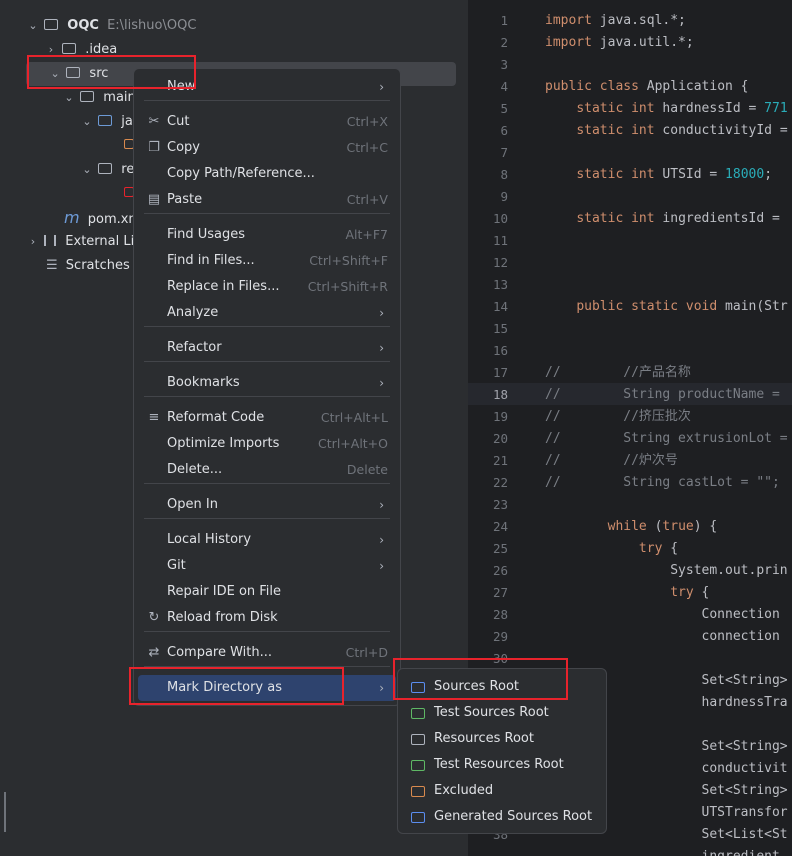 The width and height of the screenshot is (792, 856). I want to click on line-number: 28, so click(500, 614).